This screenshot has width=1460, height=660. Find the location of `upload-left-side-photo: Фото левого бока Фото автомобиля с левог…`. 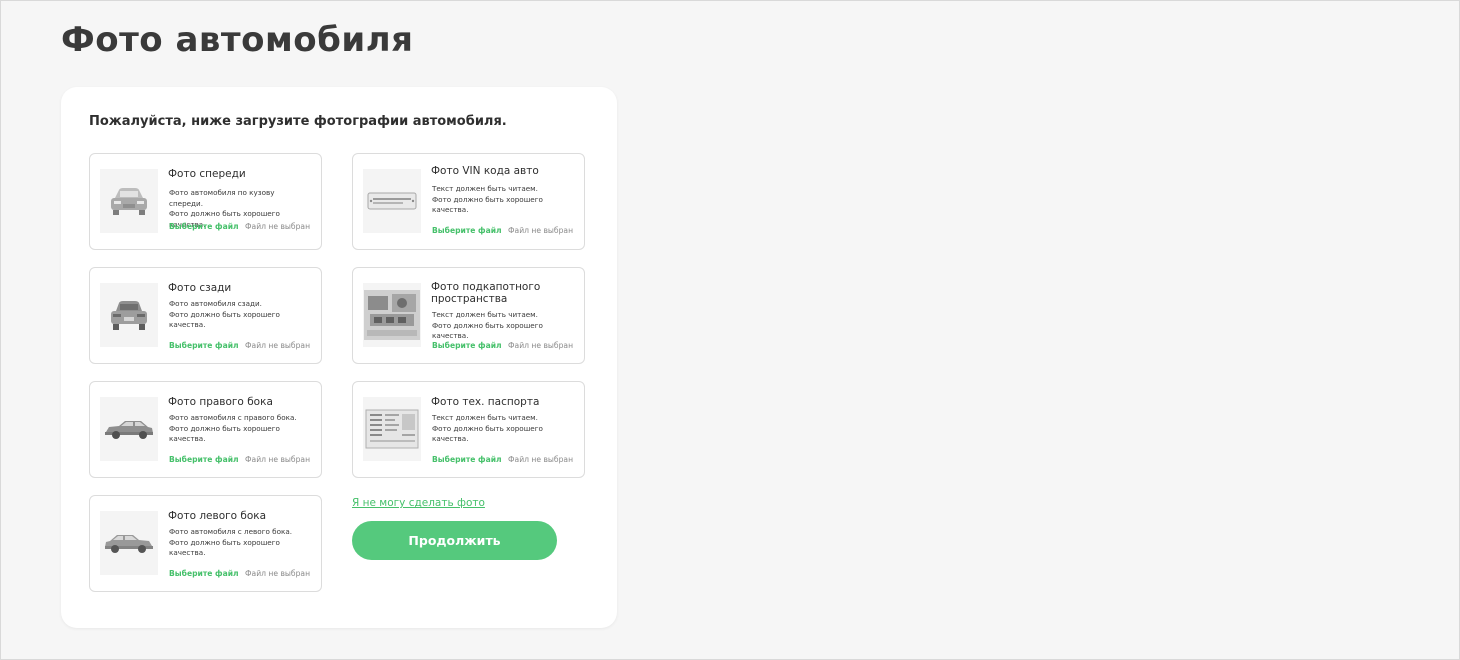

upload-left-side-photo: Фото левого бока Фото автомобиля с левог… is located at coordinates (205, 543).